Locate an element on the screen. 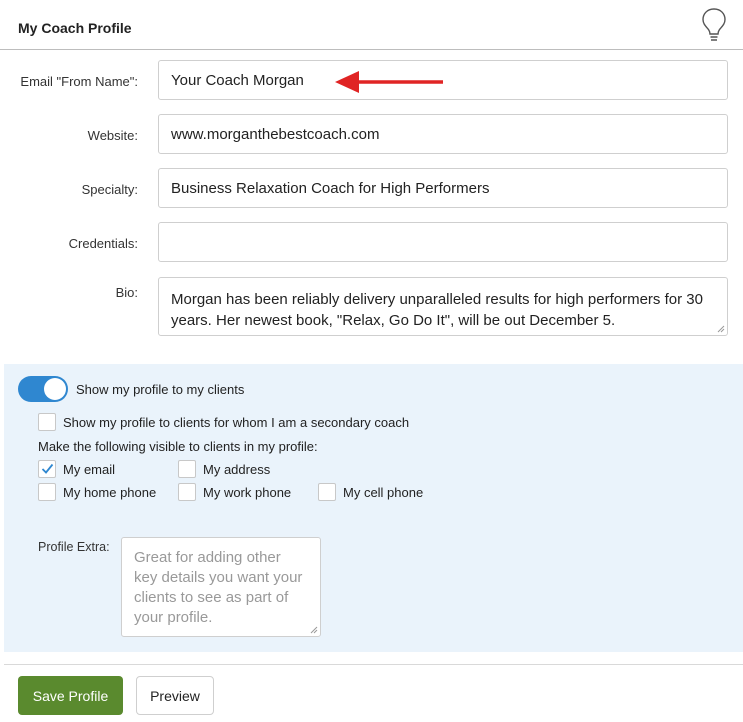 Image resolution: width=743 pixels, height=722 pixels. lightbulb-icon is located at coordinates (714, 25).